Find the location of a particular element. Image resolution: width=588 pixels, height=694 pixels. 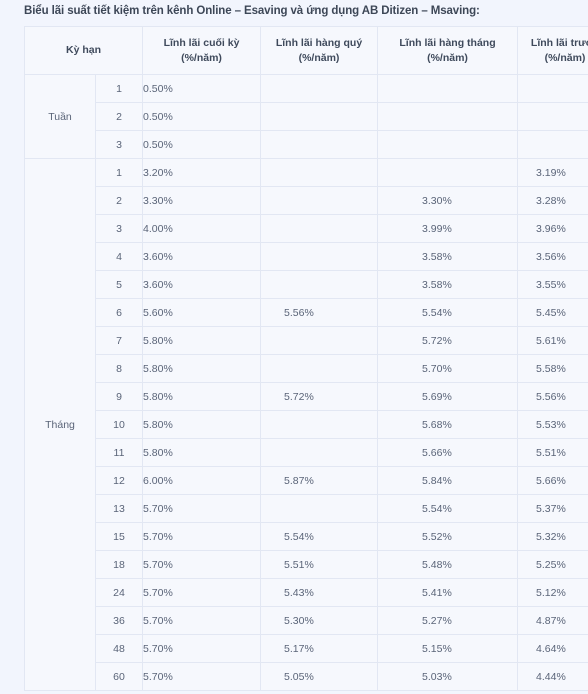

column-header-monthly: Lĩnh lãi hàng tháng (%/năm) is located at coordinates (448, 50).